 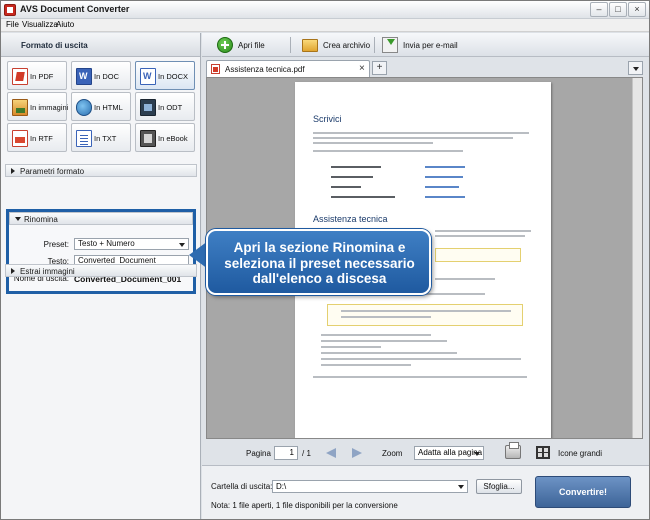 I want to click on section-format-params: Parametri formato, so click(x=101, y=170).